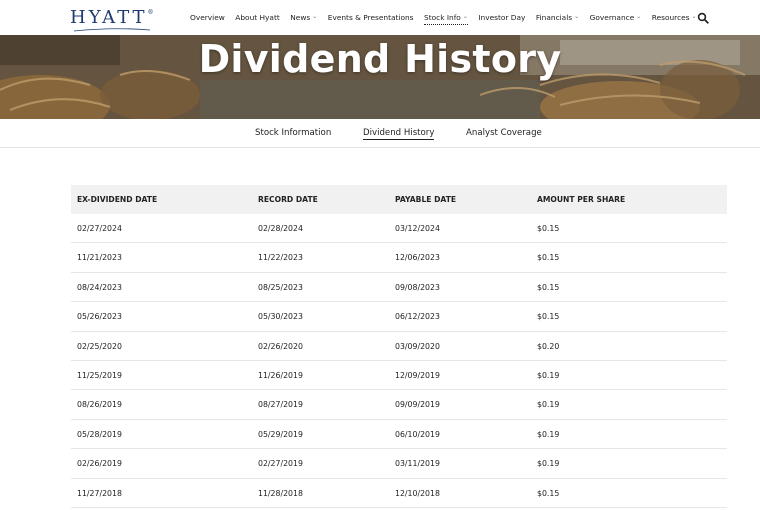 The width and height of the screenshot is (760, 510). What do you see at coordinates (417, 346) in the screenshot?
I see `payable-date-cell: 03/09/2020` at bounding box center [417, 346].